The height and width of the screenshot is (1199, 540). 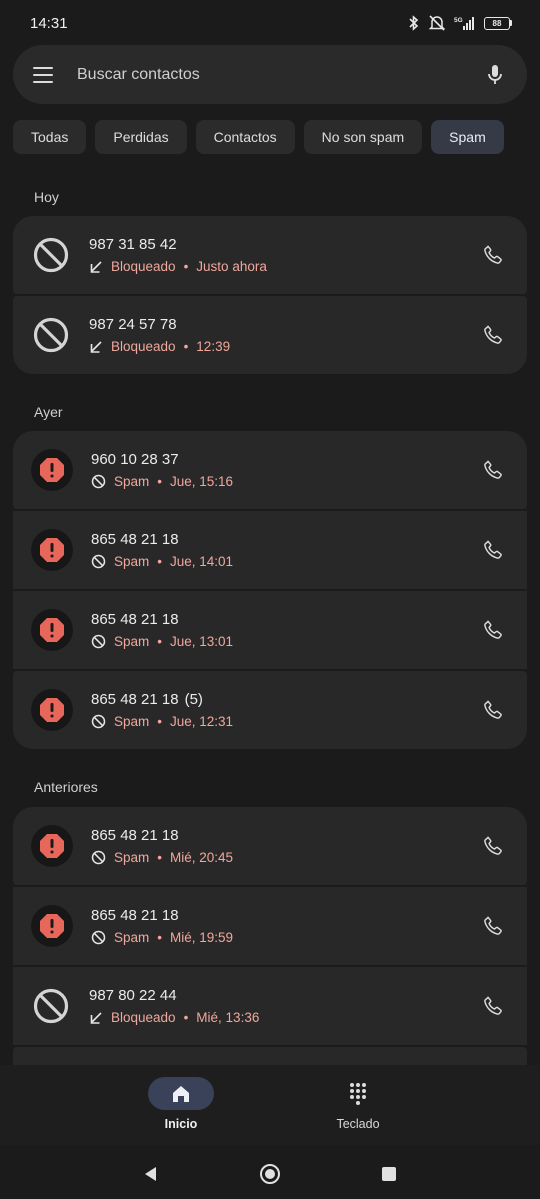 What do you see at coordinates (181, 1093) in the screenshot?
I see `home-icon` at bounding box center [181, 1093].